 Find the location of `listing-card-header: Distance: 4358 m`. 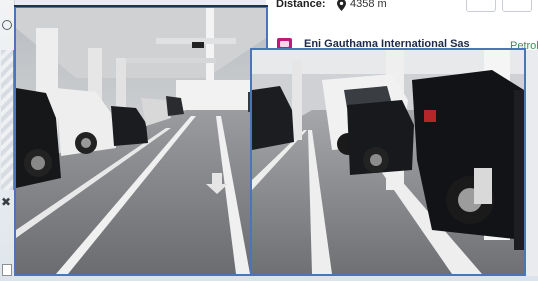

listing-card-header: Distance: 4358 m is located at coordinates (402, 11).